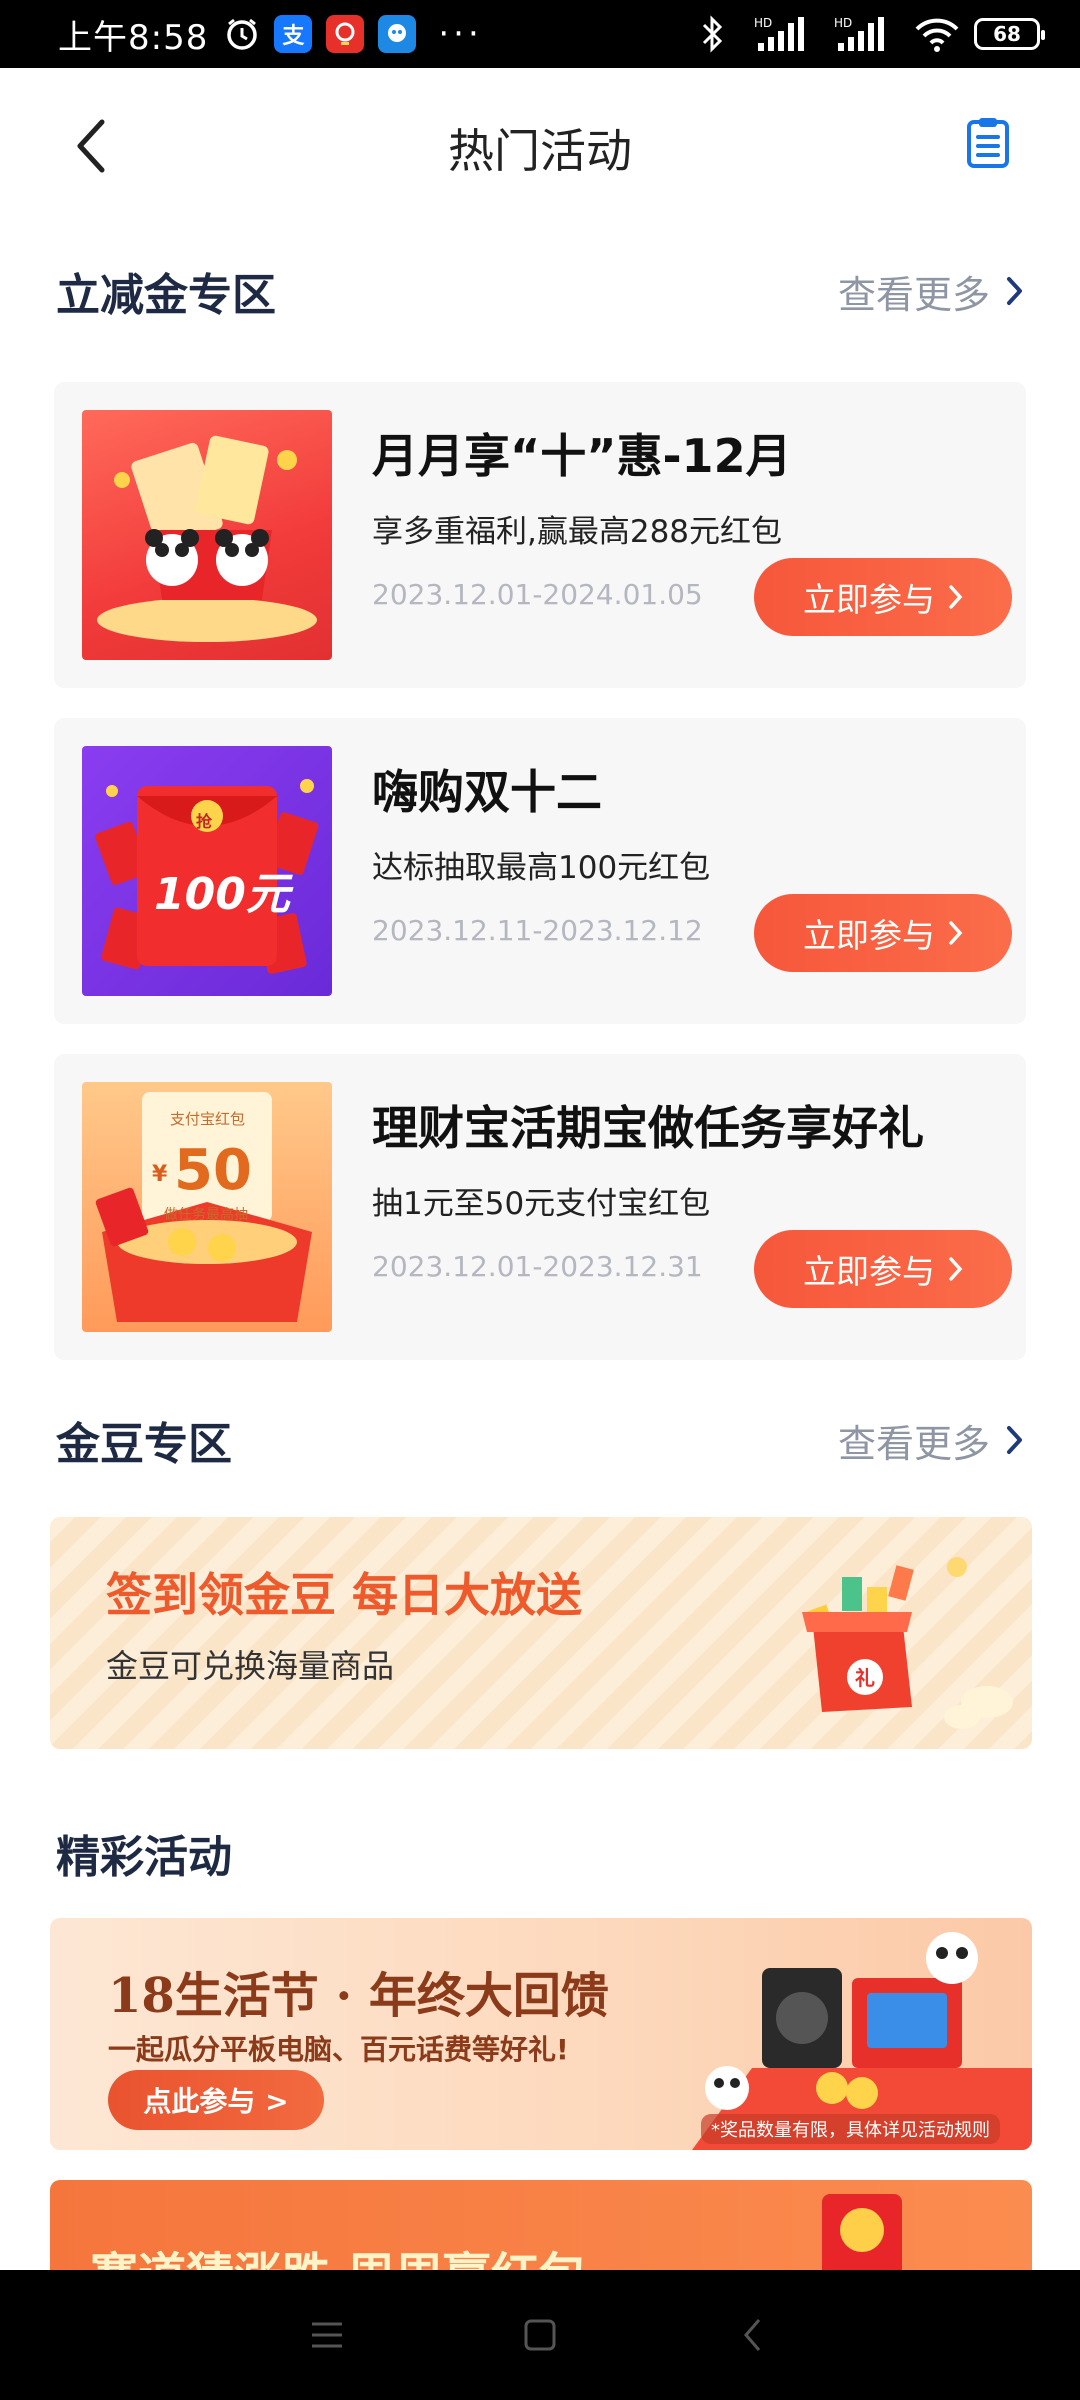  I want to click on banner-title: 签到领金豆 每日大放送, so click(344, 1595).